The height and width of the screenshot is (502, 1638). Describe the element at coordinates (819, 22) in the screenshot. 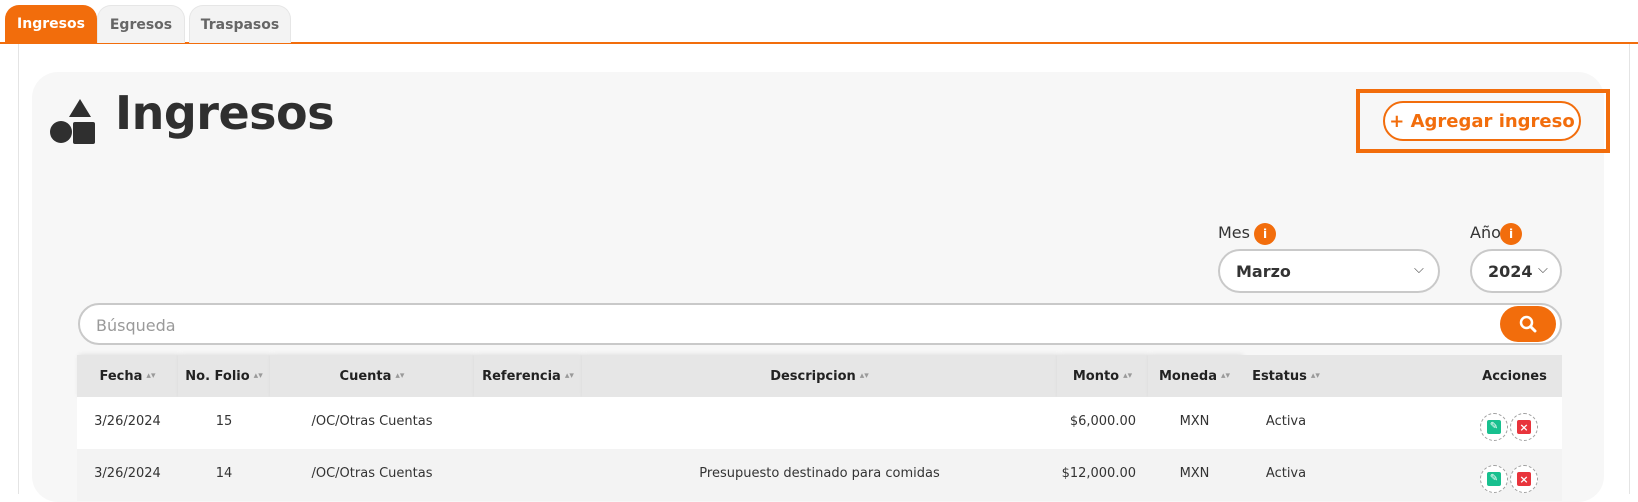

I see `tab-bar: Ingresos Egresos Traspasos` at that location.